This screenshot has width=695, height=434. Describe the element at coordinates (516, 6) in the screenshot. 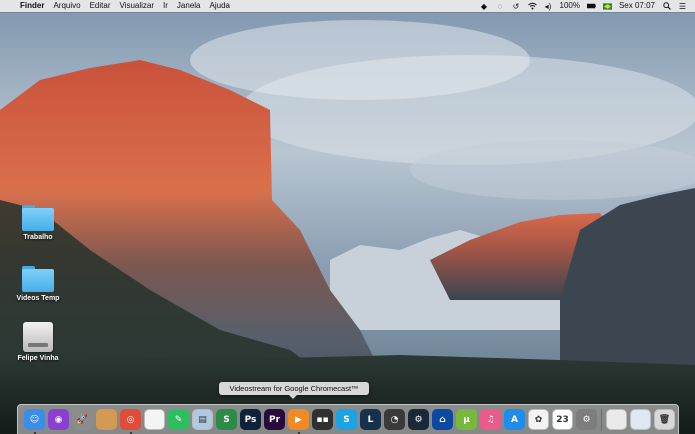

I see `time-machine-icon: ↺` at that location.